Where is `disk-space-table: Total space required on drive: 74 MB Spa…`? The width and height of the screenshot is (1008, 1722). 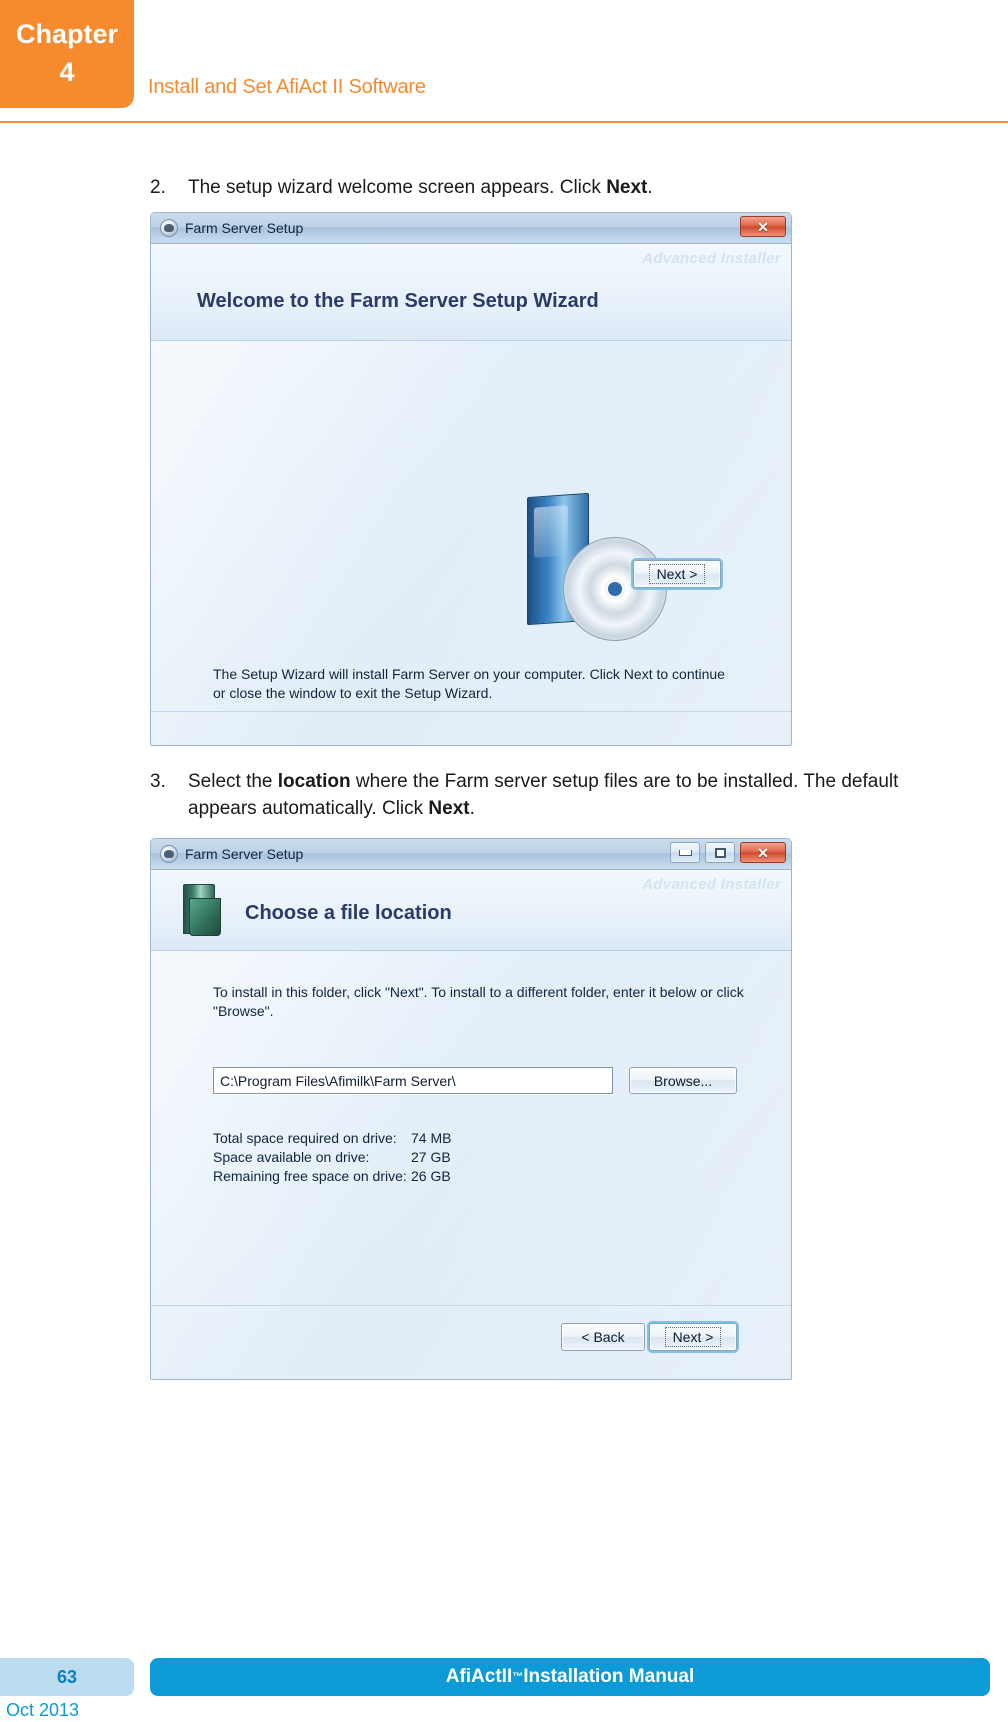
disk-space-table: Total space required on drive: 74 MB Spa… is located at coordinates (352, 1157).